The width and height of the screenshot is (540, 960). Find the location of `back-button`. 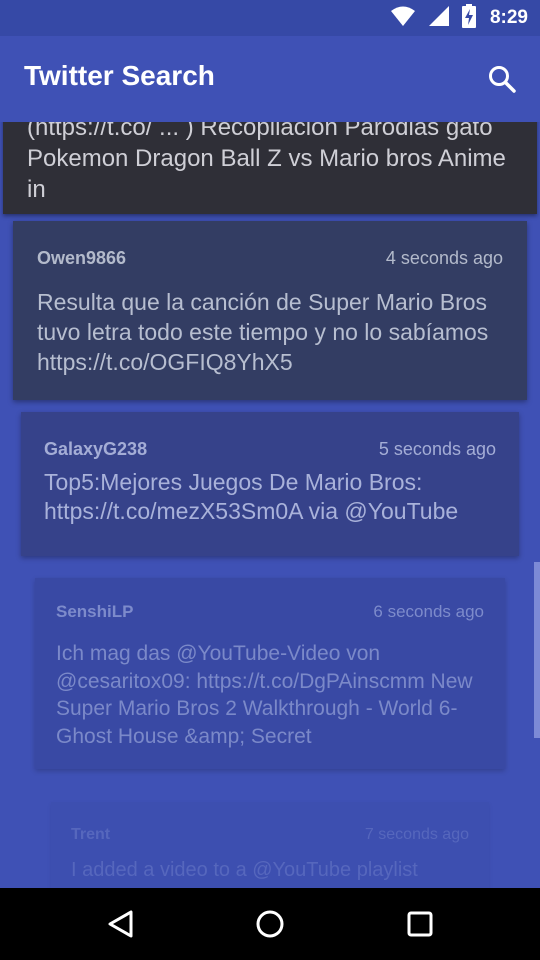

back-button is located at coordinates (120, 924).